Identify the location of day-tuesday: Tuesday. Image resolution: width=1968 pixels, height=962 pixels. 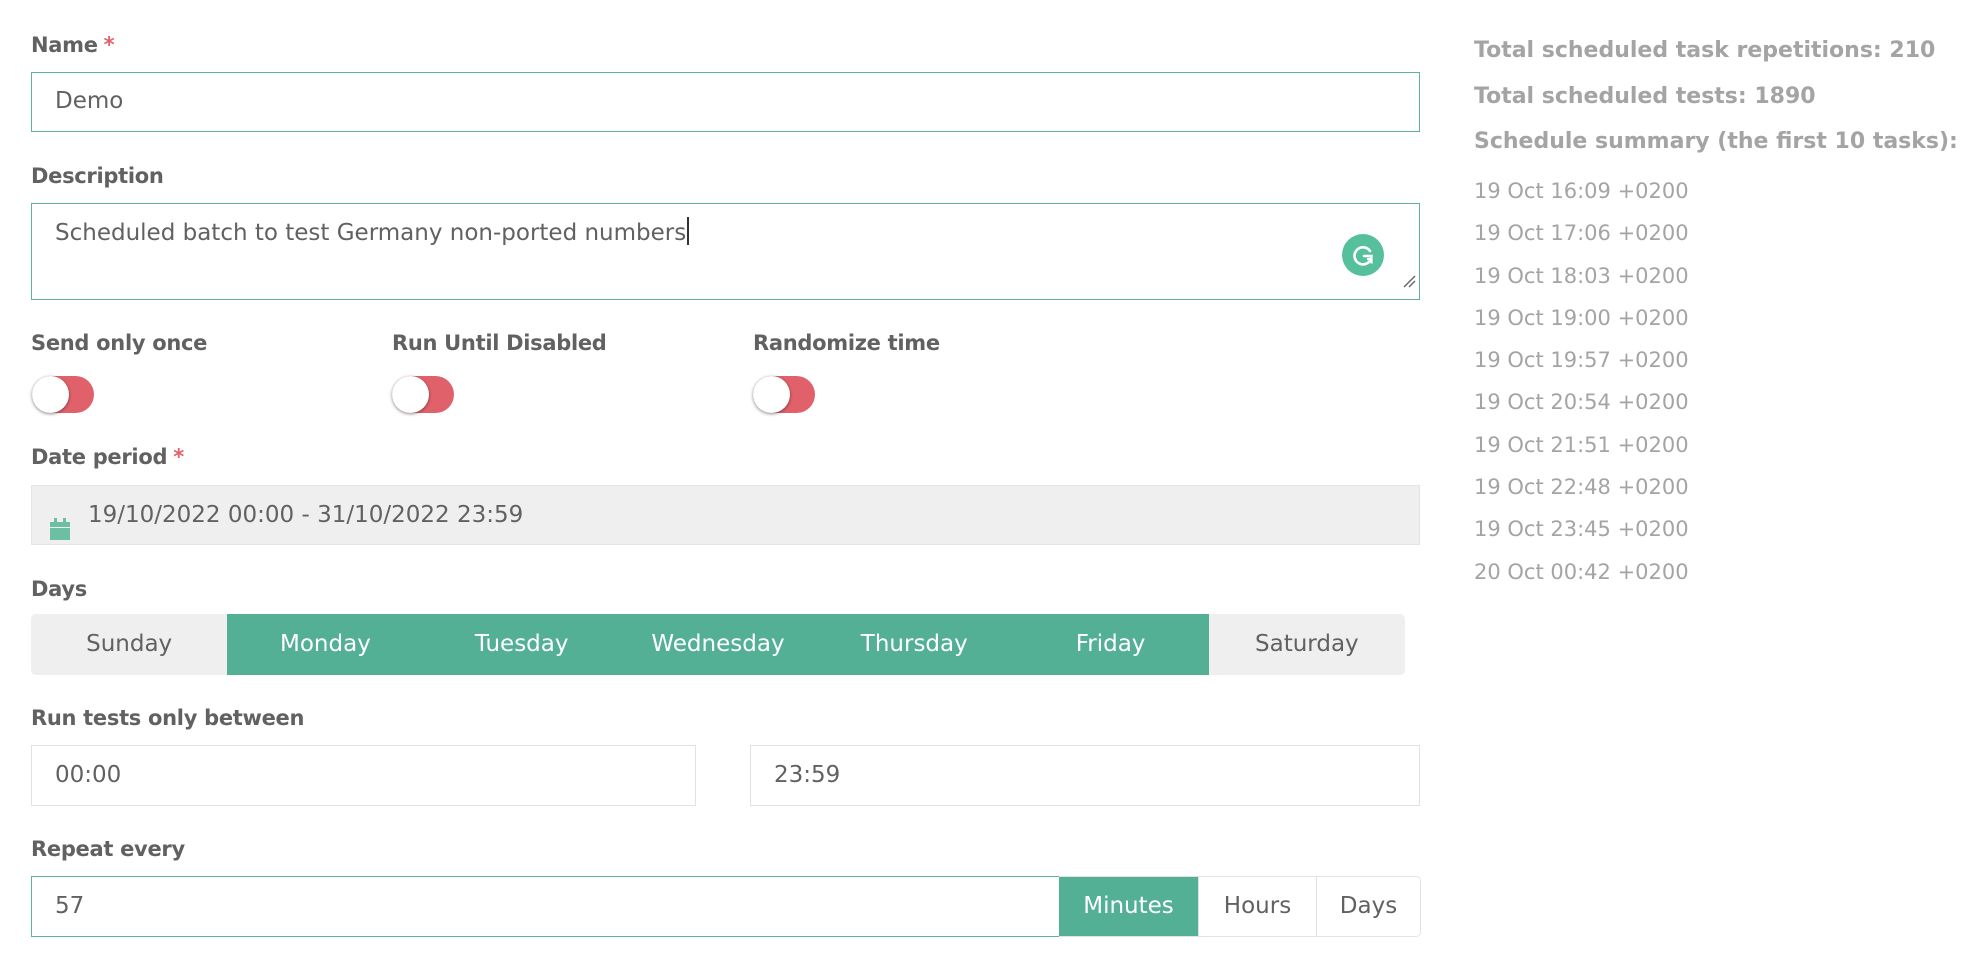
(521, 644).